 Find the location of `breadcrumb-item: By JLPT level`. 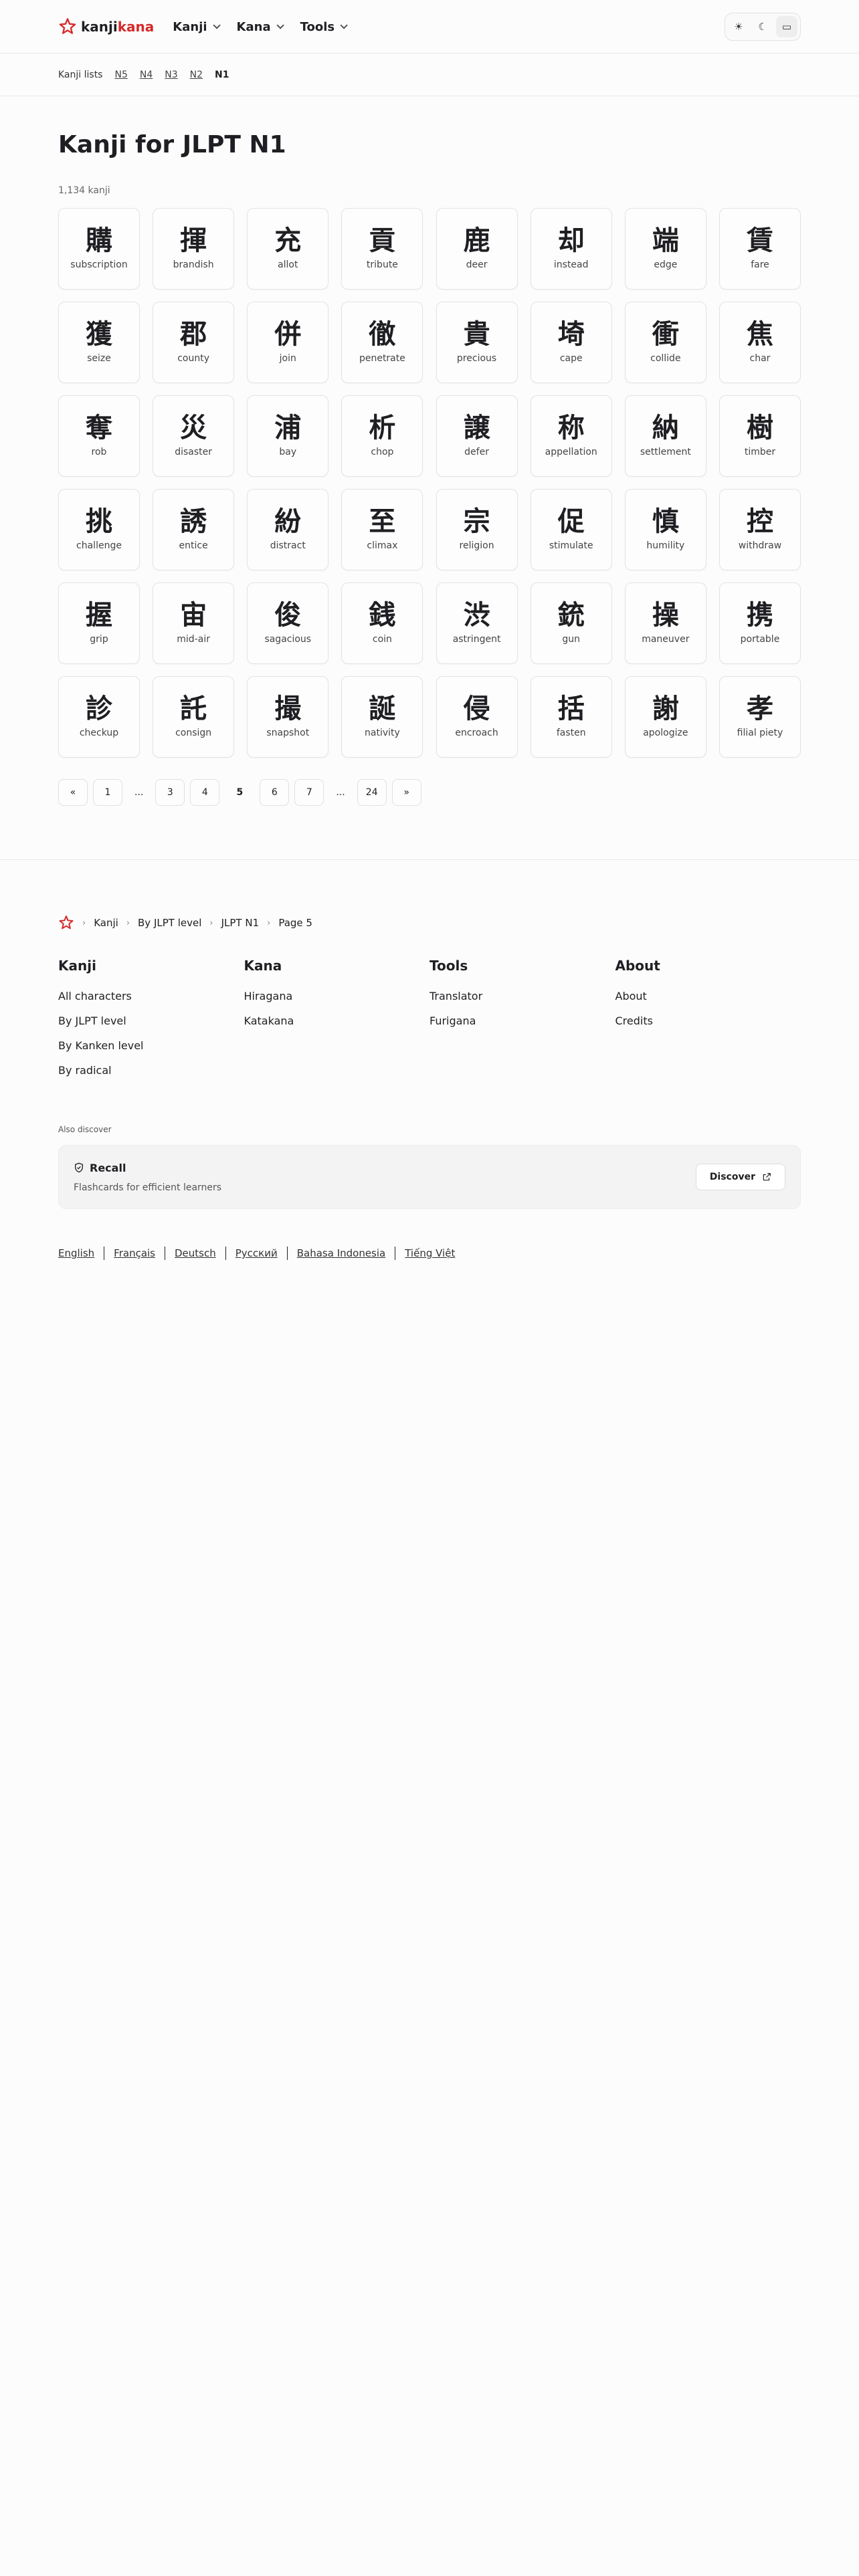

breadcrumb-item: By JLPT level is located at coordinates (169, 923).